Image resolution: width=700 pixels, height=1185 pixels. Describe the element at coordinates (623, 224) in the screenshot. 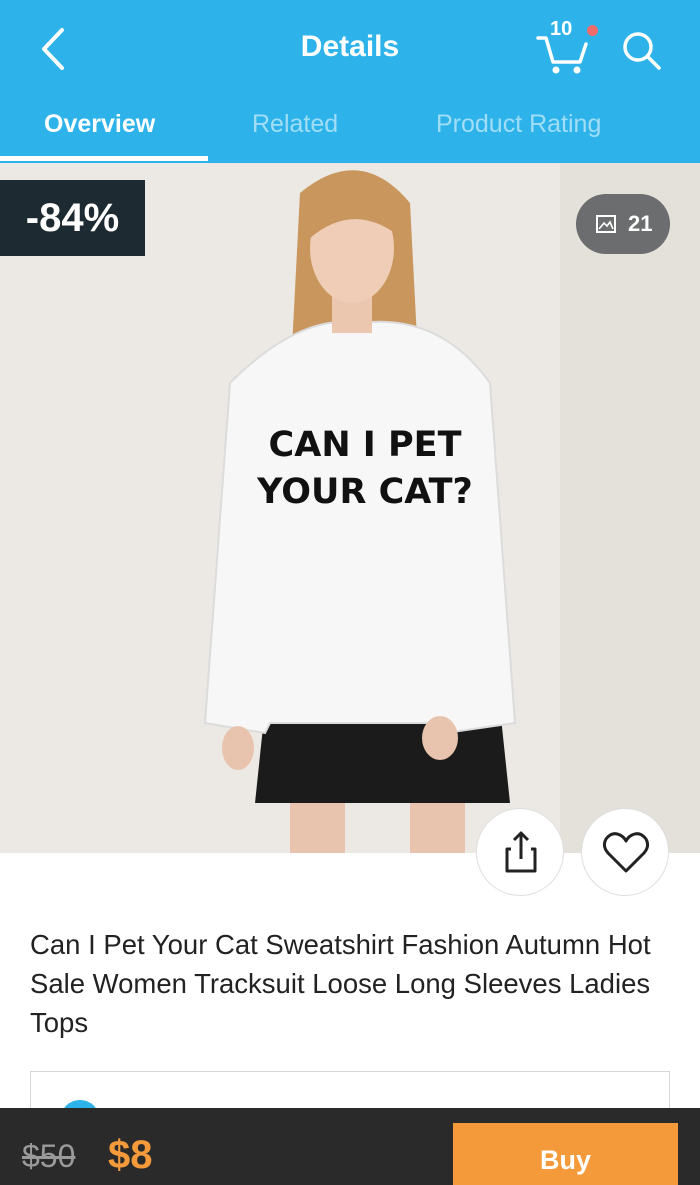

I see `gallery-count-button: 21` at that location.